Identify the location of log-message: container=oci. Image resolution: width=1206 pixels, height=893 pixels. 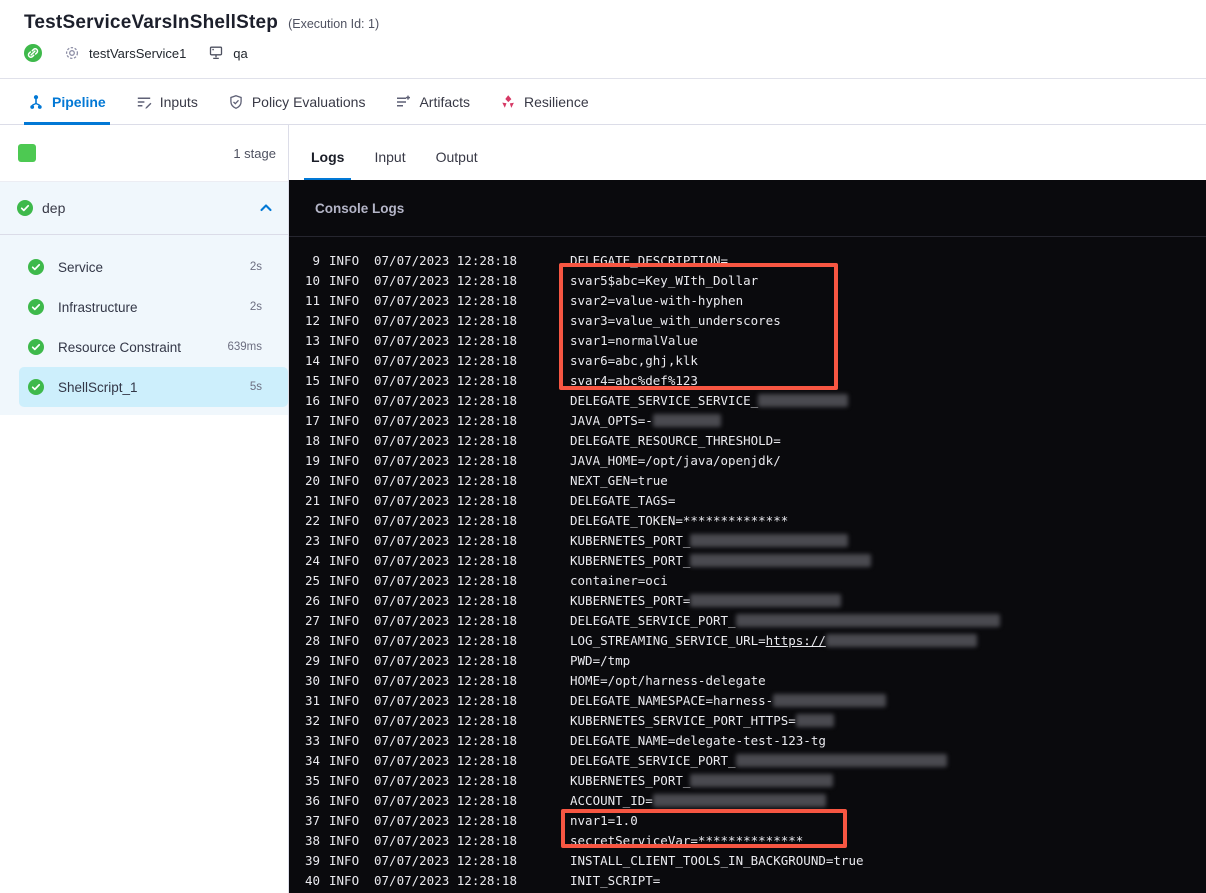
(888, 580).